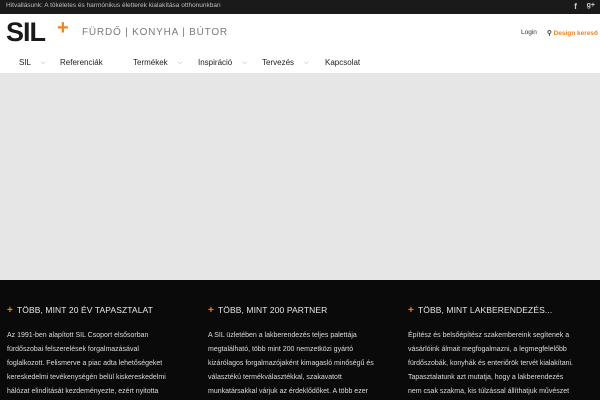 The width and height of the screenshot is (600, 400). Describe the element at coordinates (285, 63) in the screenshot. I see `nav-item-tervezes: Tervezés ⌵` at that location.